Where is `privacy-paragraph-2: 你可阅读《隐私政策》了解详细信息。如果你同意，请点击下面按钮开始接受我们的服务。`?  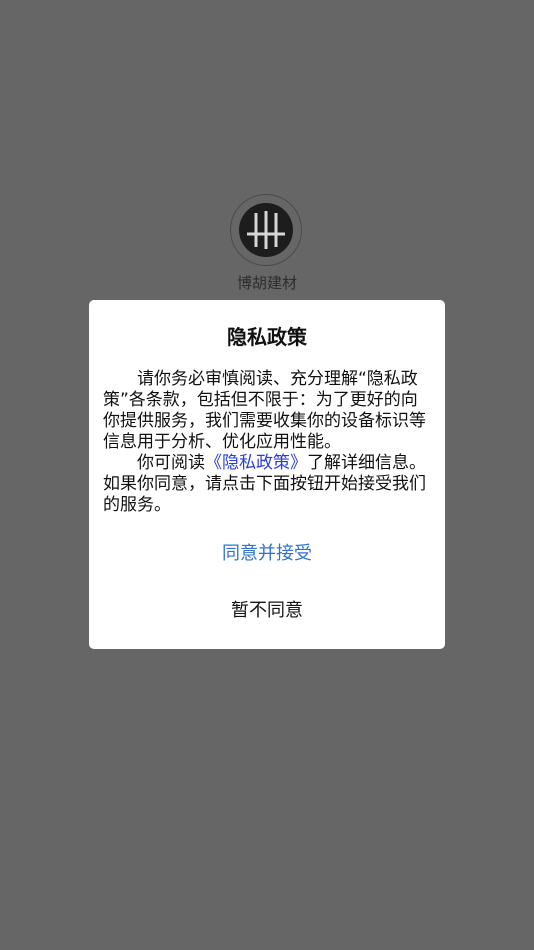 privacy-paragraph-2: 你可阅读《隐私政策》了解详细信息。如果你同意，请点击下面按钮开始接受我们的服务。 is located at coordinates (267, 484).